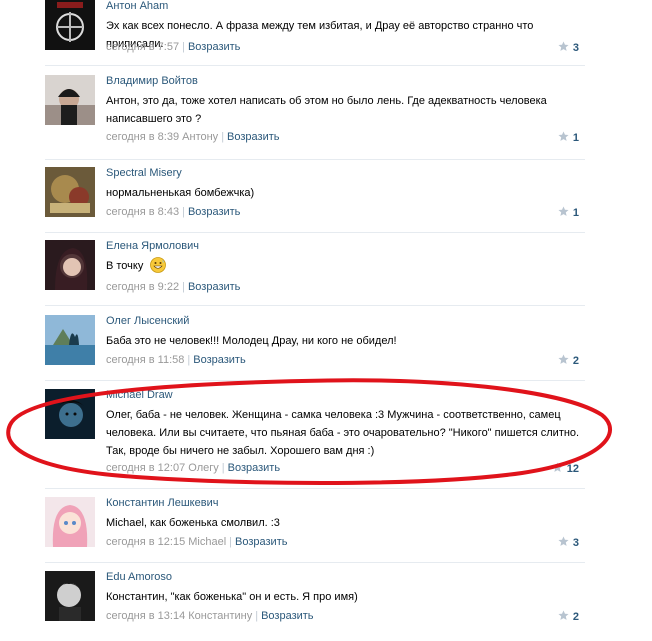  I want to click on author-name: Владимир Войтов, so click(152, 81).